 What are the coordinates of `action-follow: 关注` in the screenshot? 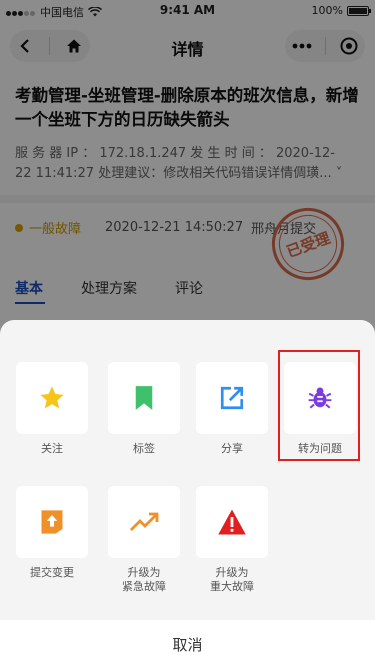 It's located at (52, 409).